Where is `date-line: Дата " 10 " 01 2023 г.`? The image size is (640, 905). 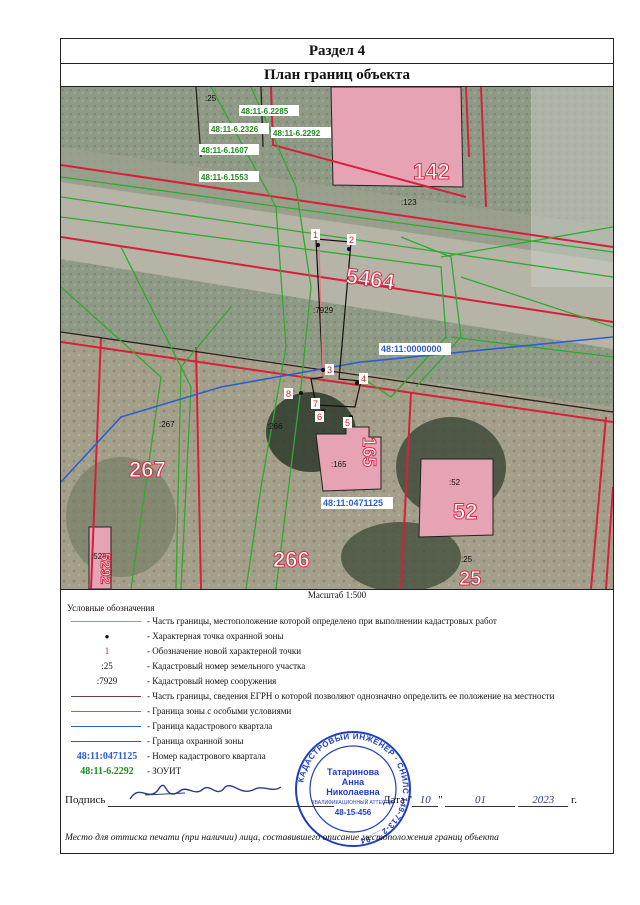
date-line: Дата " 10 " 01 2023 г. is located at coordinates (480, 800).